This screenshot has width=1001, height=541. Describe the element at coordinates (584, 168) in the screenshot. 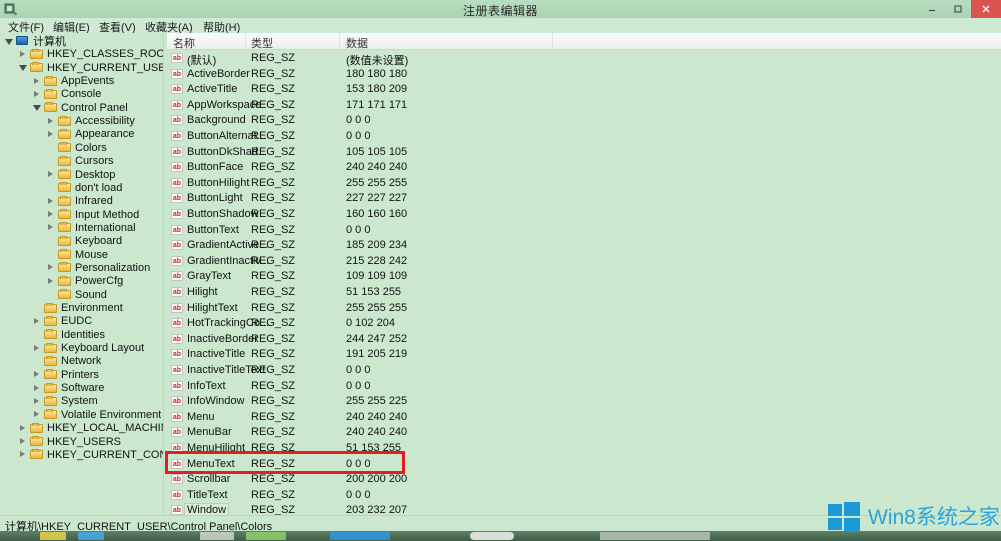

I see `table-row: ab ButtonFace REG_SZ 240 240 240` at that location.